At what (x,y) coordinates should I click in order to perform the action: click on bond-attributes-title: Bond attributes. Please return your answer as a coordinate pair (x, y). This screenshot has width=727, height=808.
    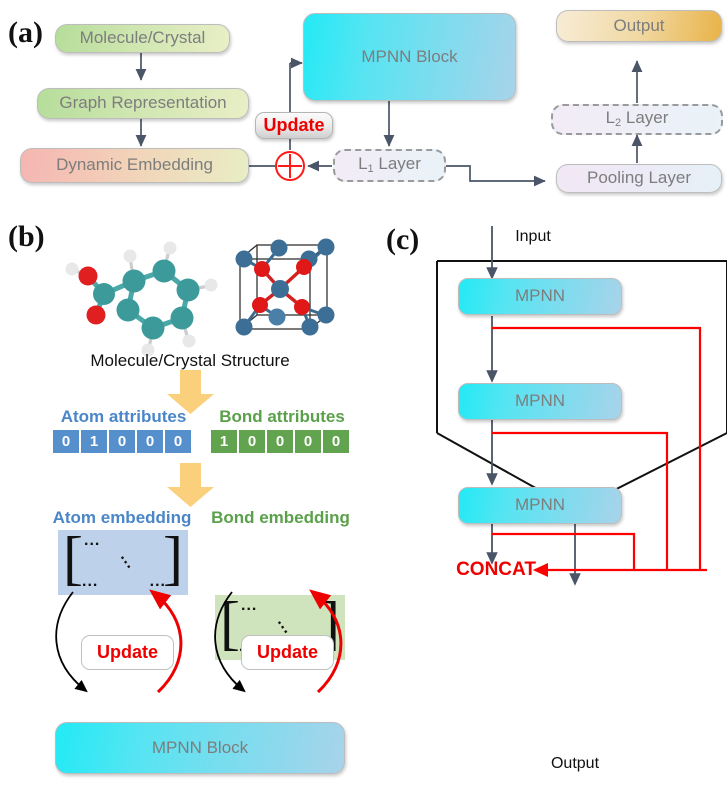
    Looking at the image, I should click on (282, 416).